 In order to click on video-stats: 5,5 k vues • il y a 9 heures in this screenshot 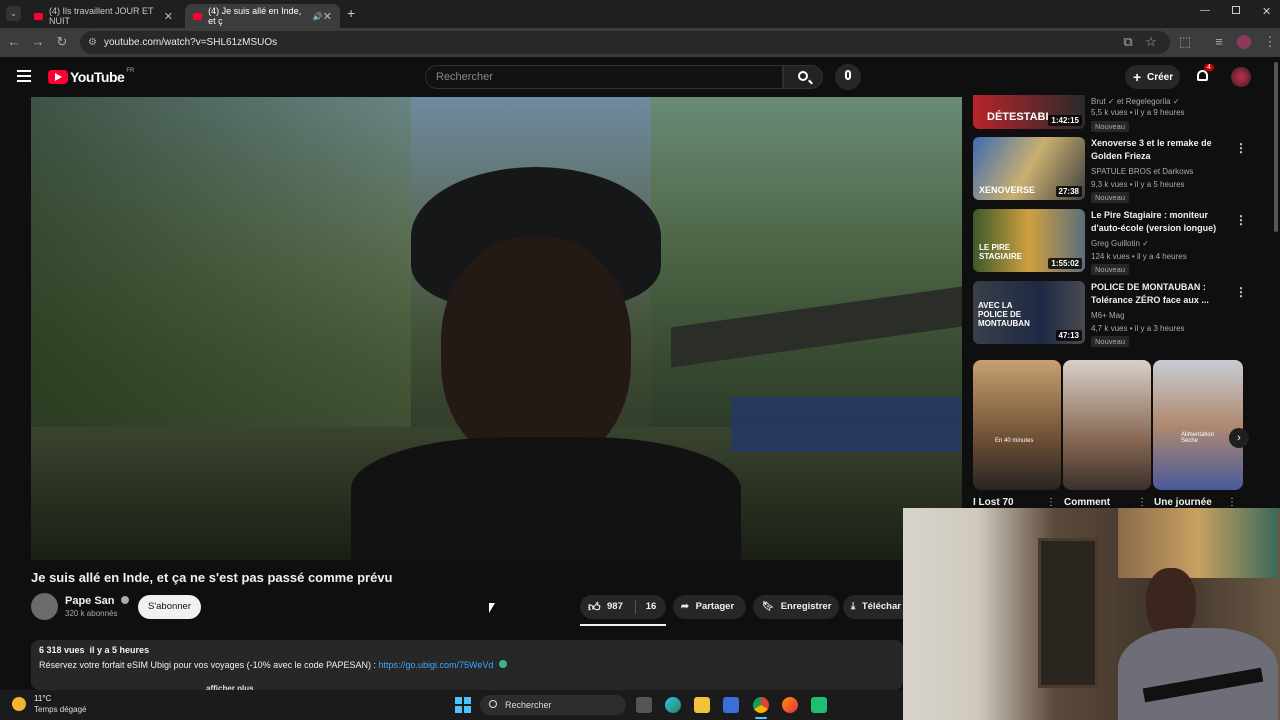, I will do `click(1138, 112)`.